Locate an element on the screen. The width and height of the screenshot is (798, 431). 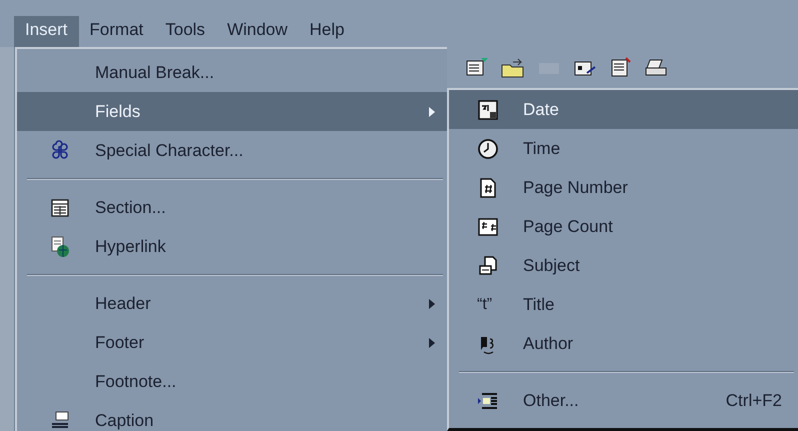
menu-item: Subject is located at coordinates (623, 265).